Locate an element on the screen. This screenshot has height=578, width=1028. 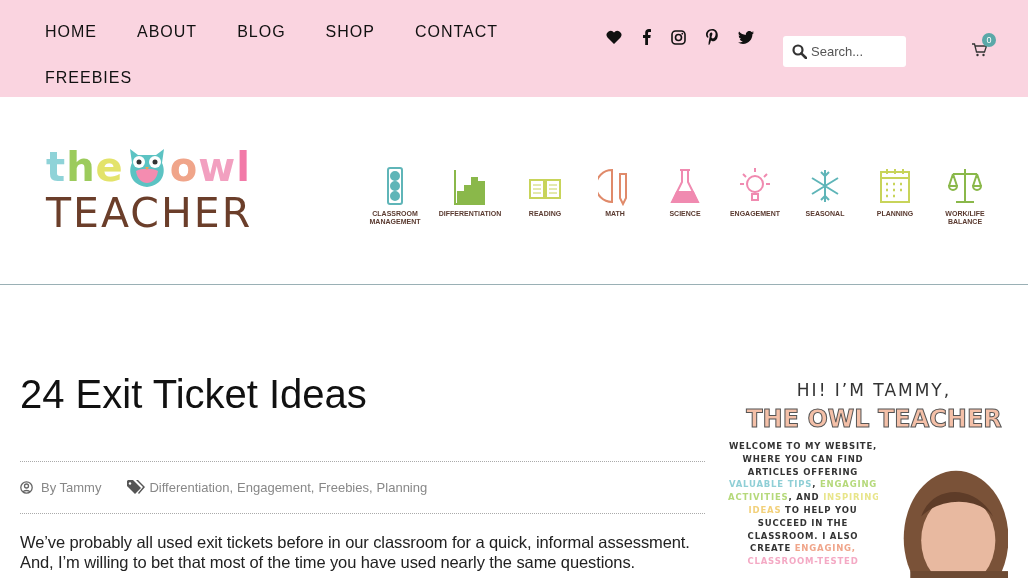
twitter-icon is located at coordinates (746, 37).